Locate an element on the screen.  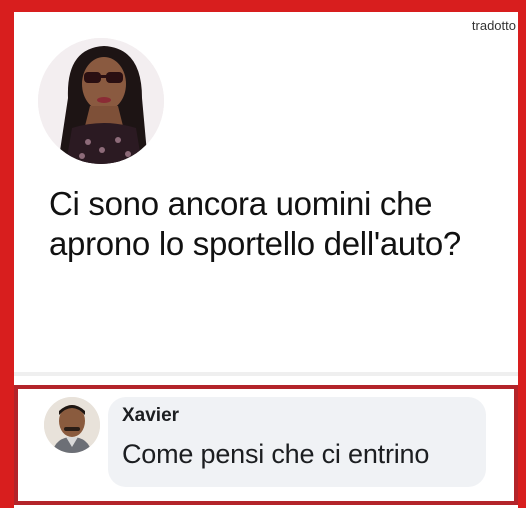
comment-bubble: Xavier Come pensi che ci entrino is located at coordinates (297, 442).